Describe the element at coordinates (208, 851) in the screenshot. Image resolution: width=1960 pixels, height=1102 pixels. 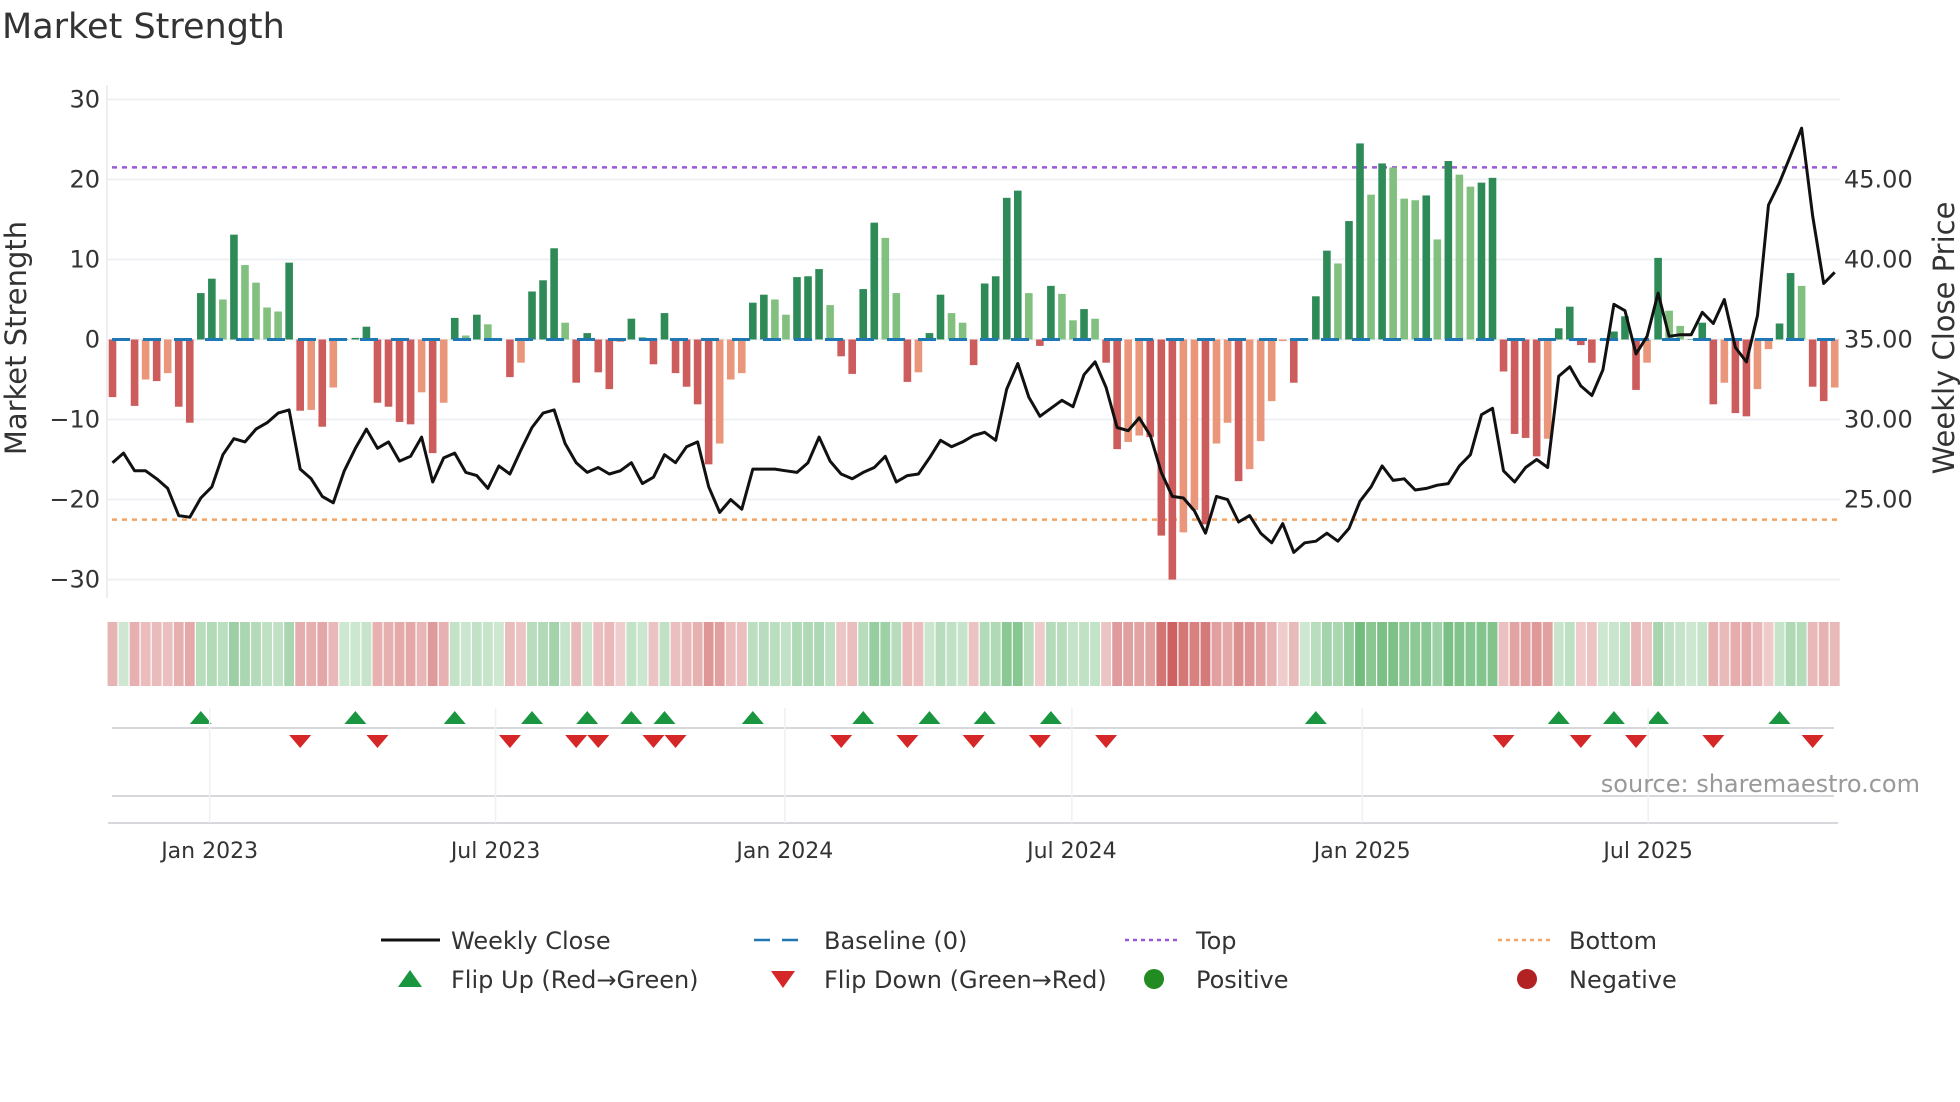
I see `x-tick-label: Jan 2023` at that location.